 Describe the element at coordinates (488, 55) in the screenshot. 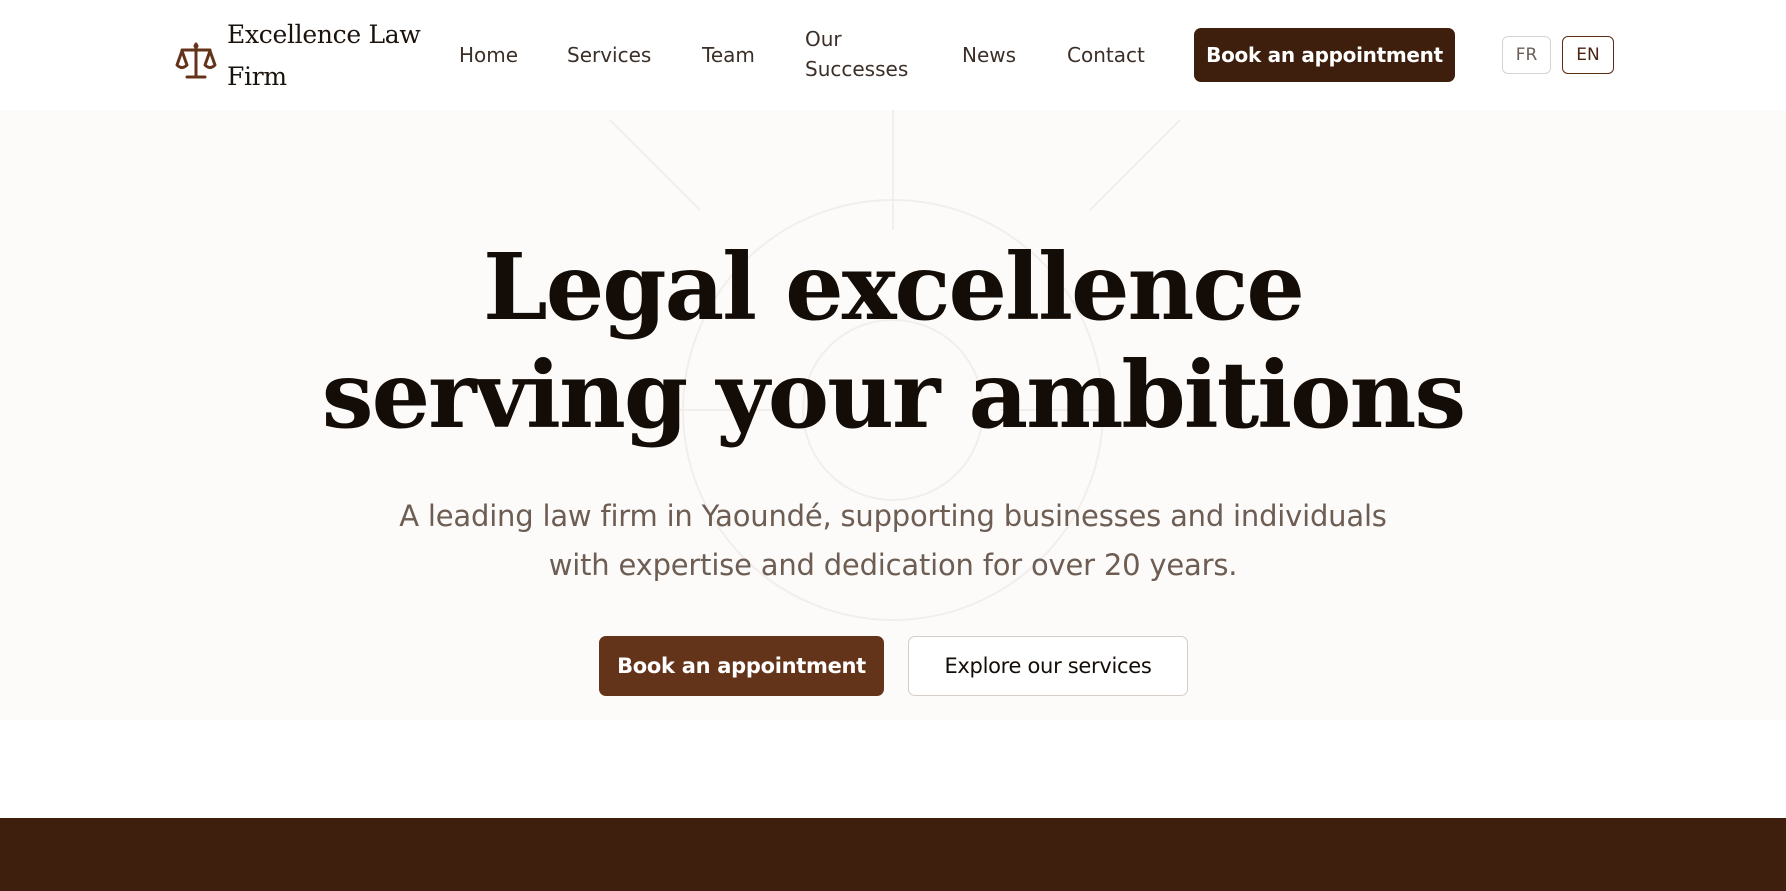

I see `nav-home: Home` at that location.